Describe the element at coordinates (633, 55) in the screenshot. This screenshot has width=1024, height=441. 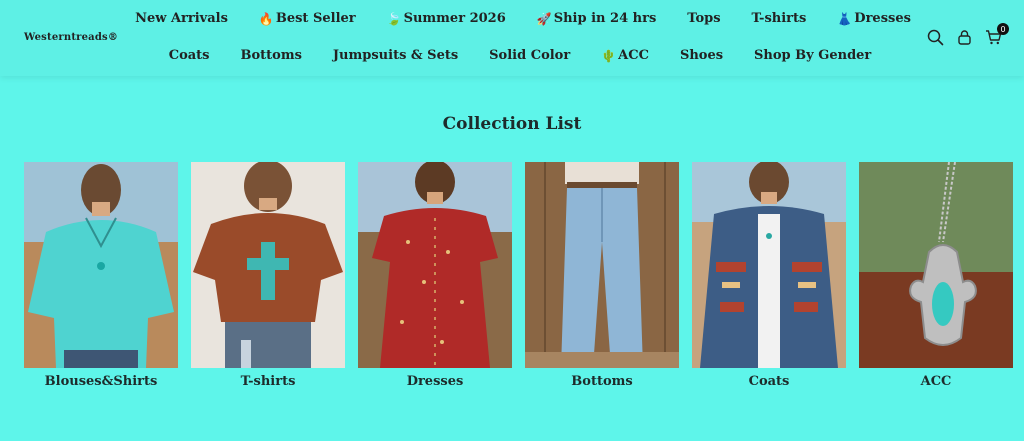
I see `nav-label: ACC` at that location.